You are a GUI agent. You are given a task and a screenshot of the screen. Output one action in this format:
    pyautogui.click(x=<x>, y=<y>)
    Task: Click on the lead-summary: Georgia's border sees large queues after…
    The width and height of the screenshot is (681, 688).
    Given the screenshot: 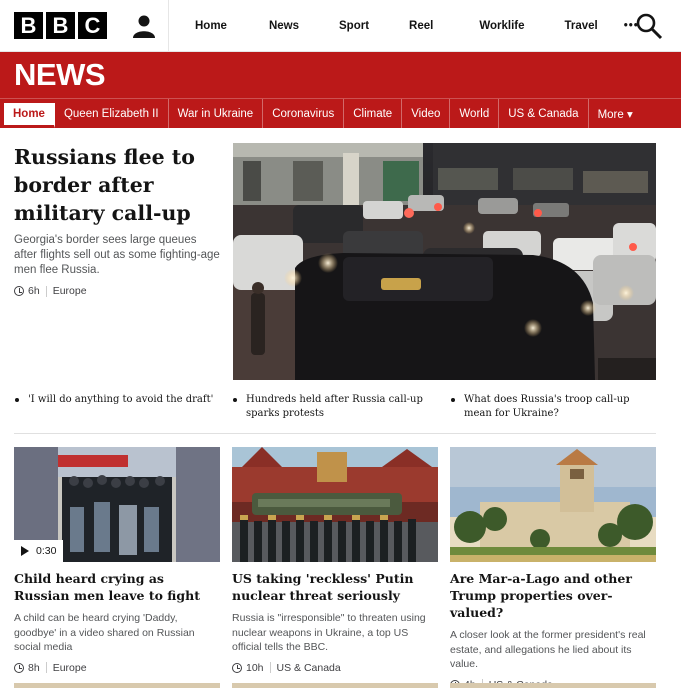 What is the action you would take?
    pyautogui.click(x=117, y=255)
    